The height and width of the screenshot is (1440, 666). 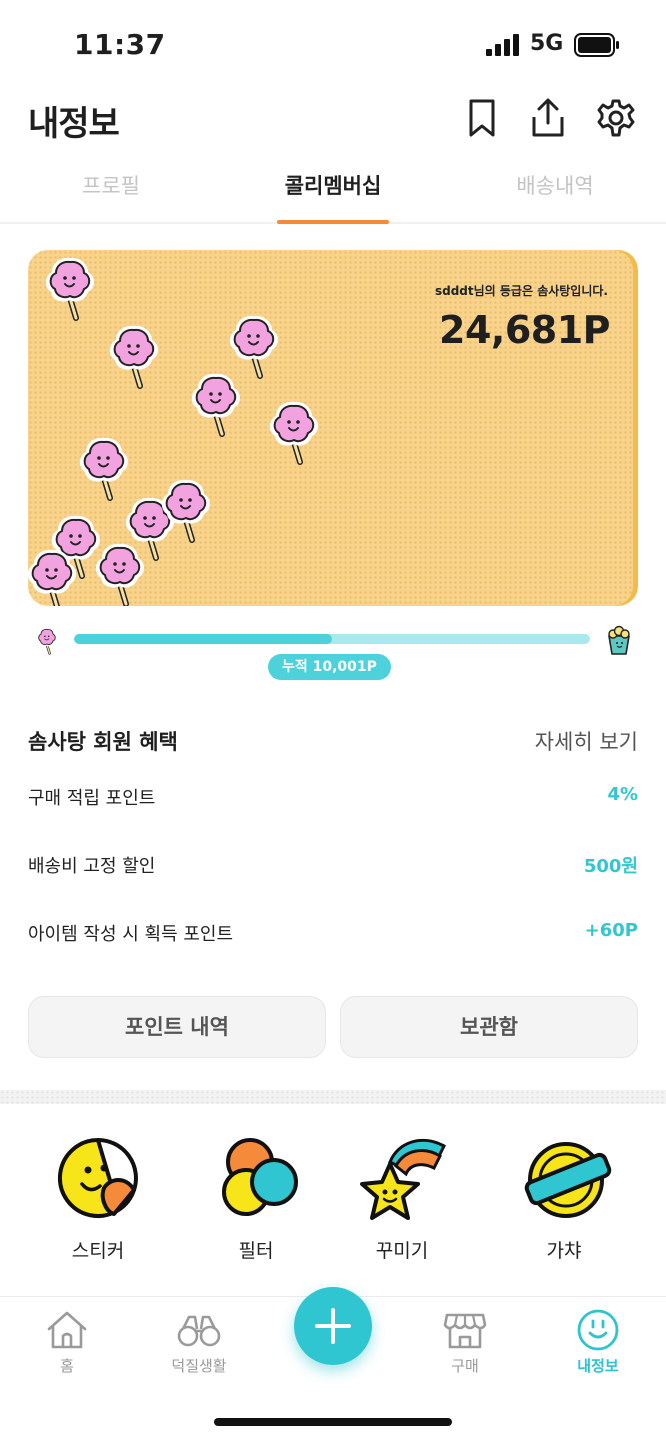 I want to click on gacha-icon, so click(x=568, y=1180).